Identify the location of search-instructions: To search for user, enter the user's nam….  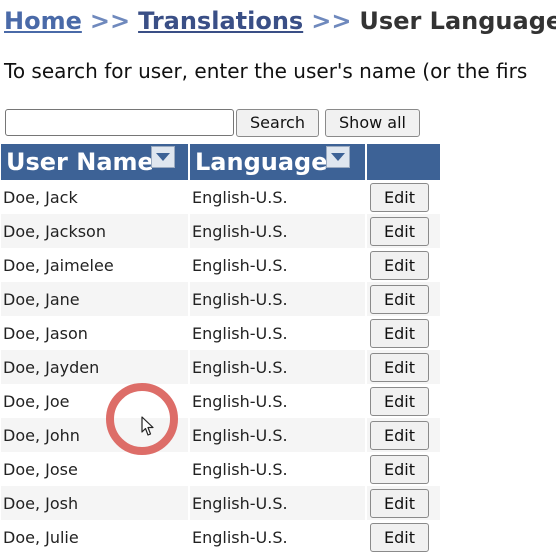
(266, 71).